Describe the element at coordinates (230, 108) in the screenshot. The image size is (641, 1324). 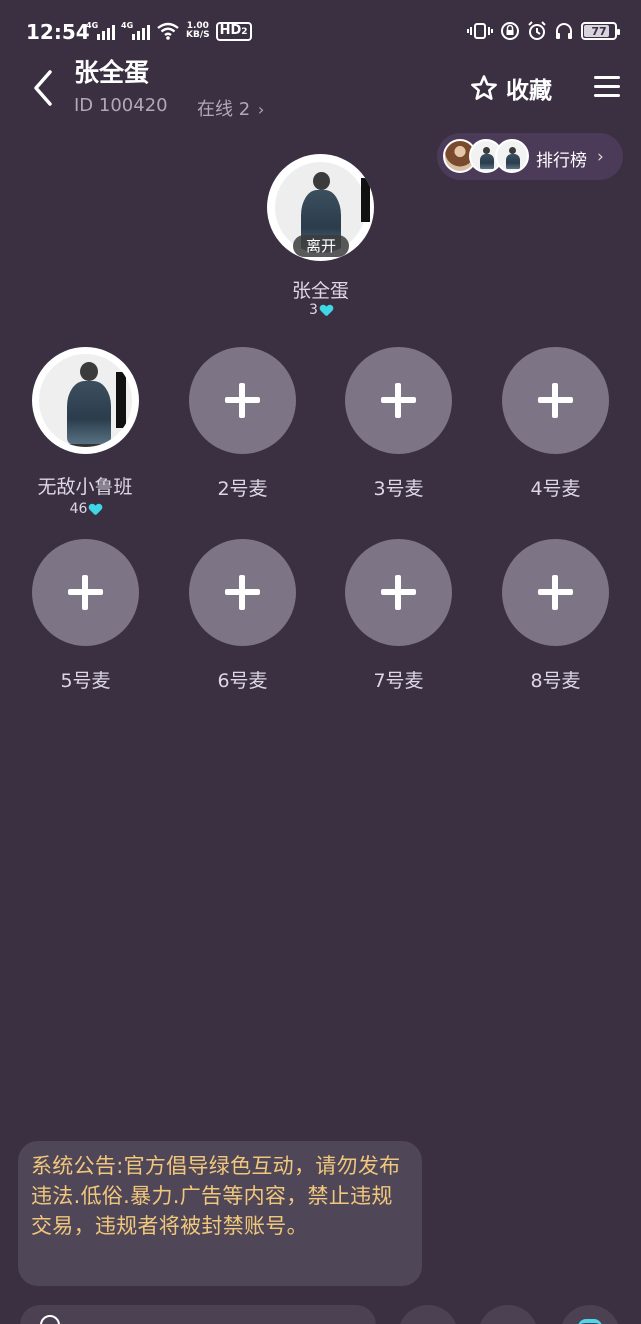
I see `online-count-link: 在线 2 ›` at that location.